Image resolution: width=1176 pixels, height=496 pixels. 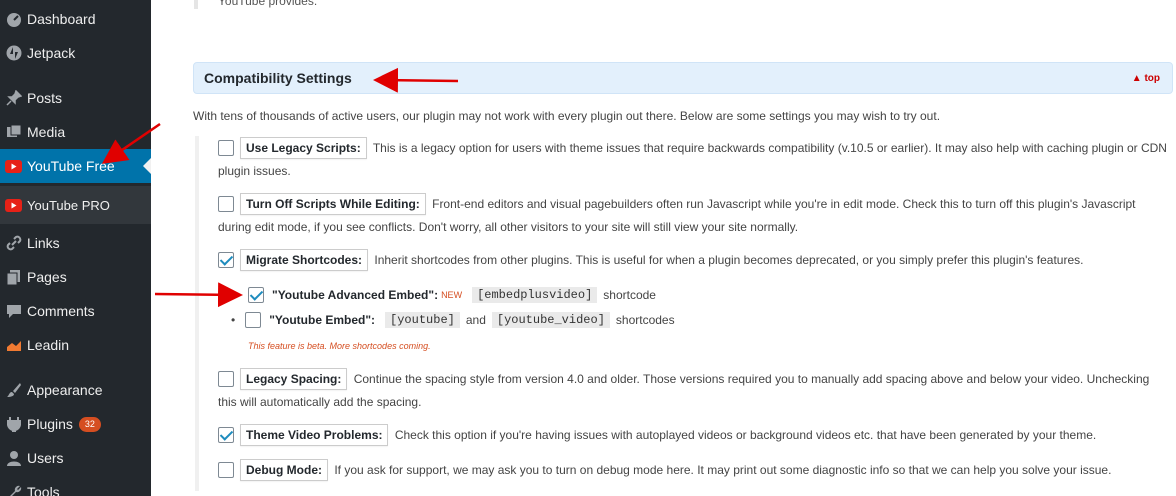 What do you see at coordinates (416, 80) in the screenshot?
I see `arrow-to-section-title` at bounding box center [416, 80].